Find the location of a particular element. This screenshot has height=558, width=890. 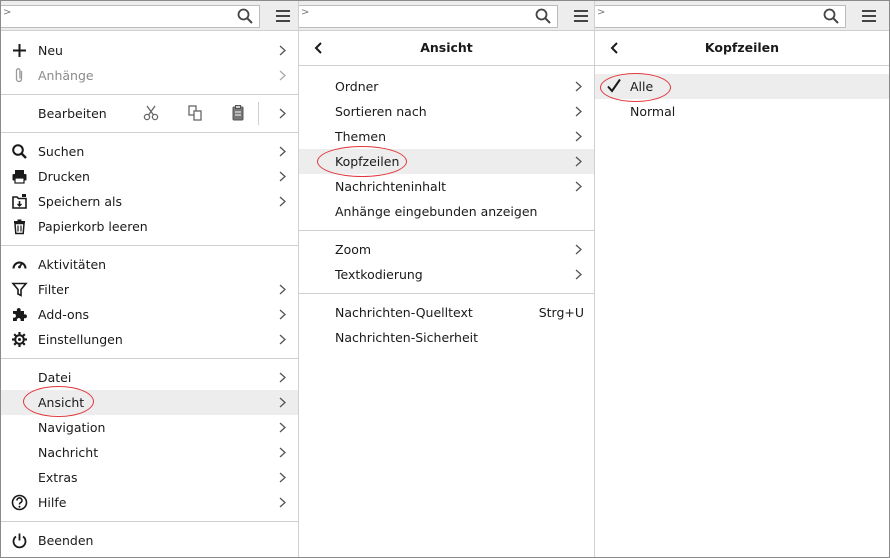

menu-item-label: Speichern als is located at coordinates (80, 201).